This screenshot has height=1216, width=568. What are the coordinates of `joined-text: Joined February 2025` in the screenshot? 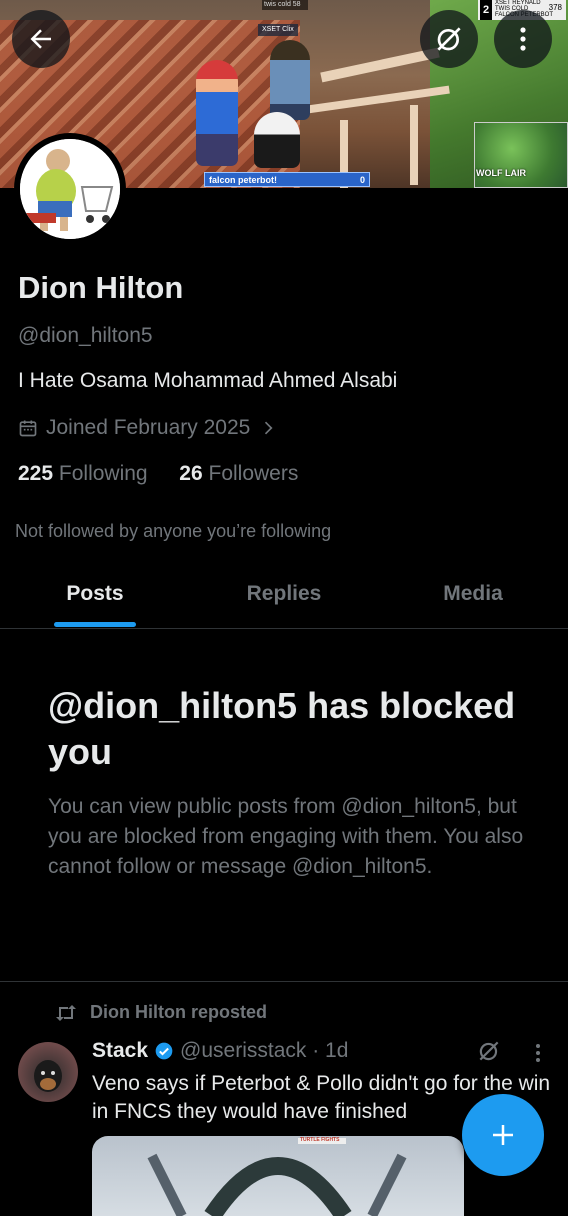 It's located at (148, 427).